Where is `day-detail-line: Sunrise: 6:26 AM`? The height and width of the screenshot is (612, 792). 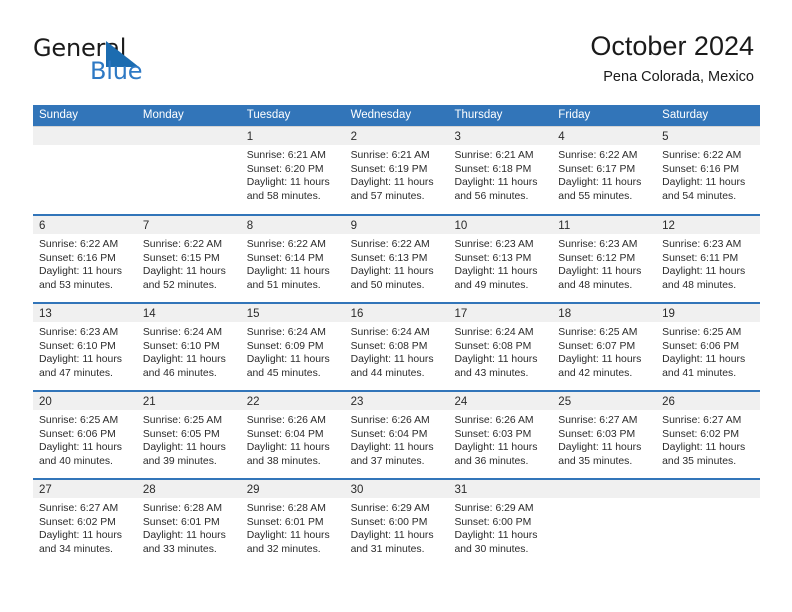
day-detail-line: Sunrise: 6:26 AM is located at coordinates (286, 420).